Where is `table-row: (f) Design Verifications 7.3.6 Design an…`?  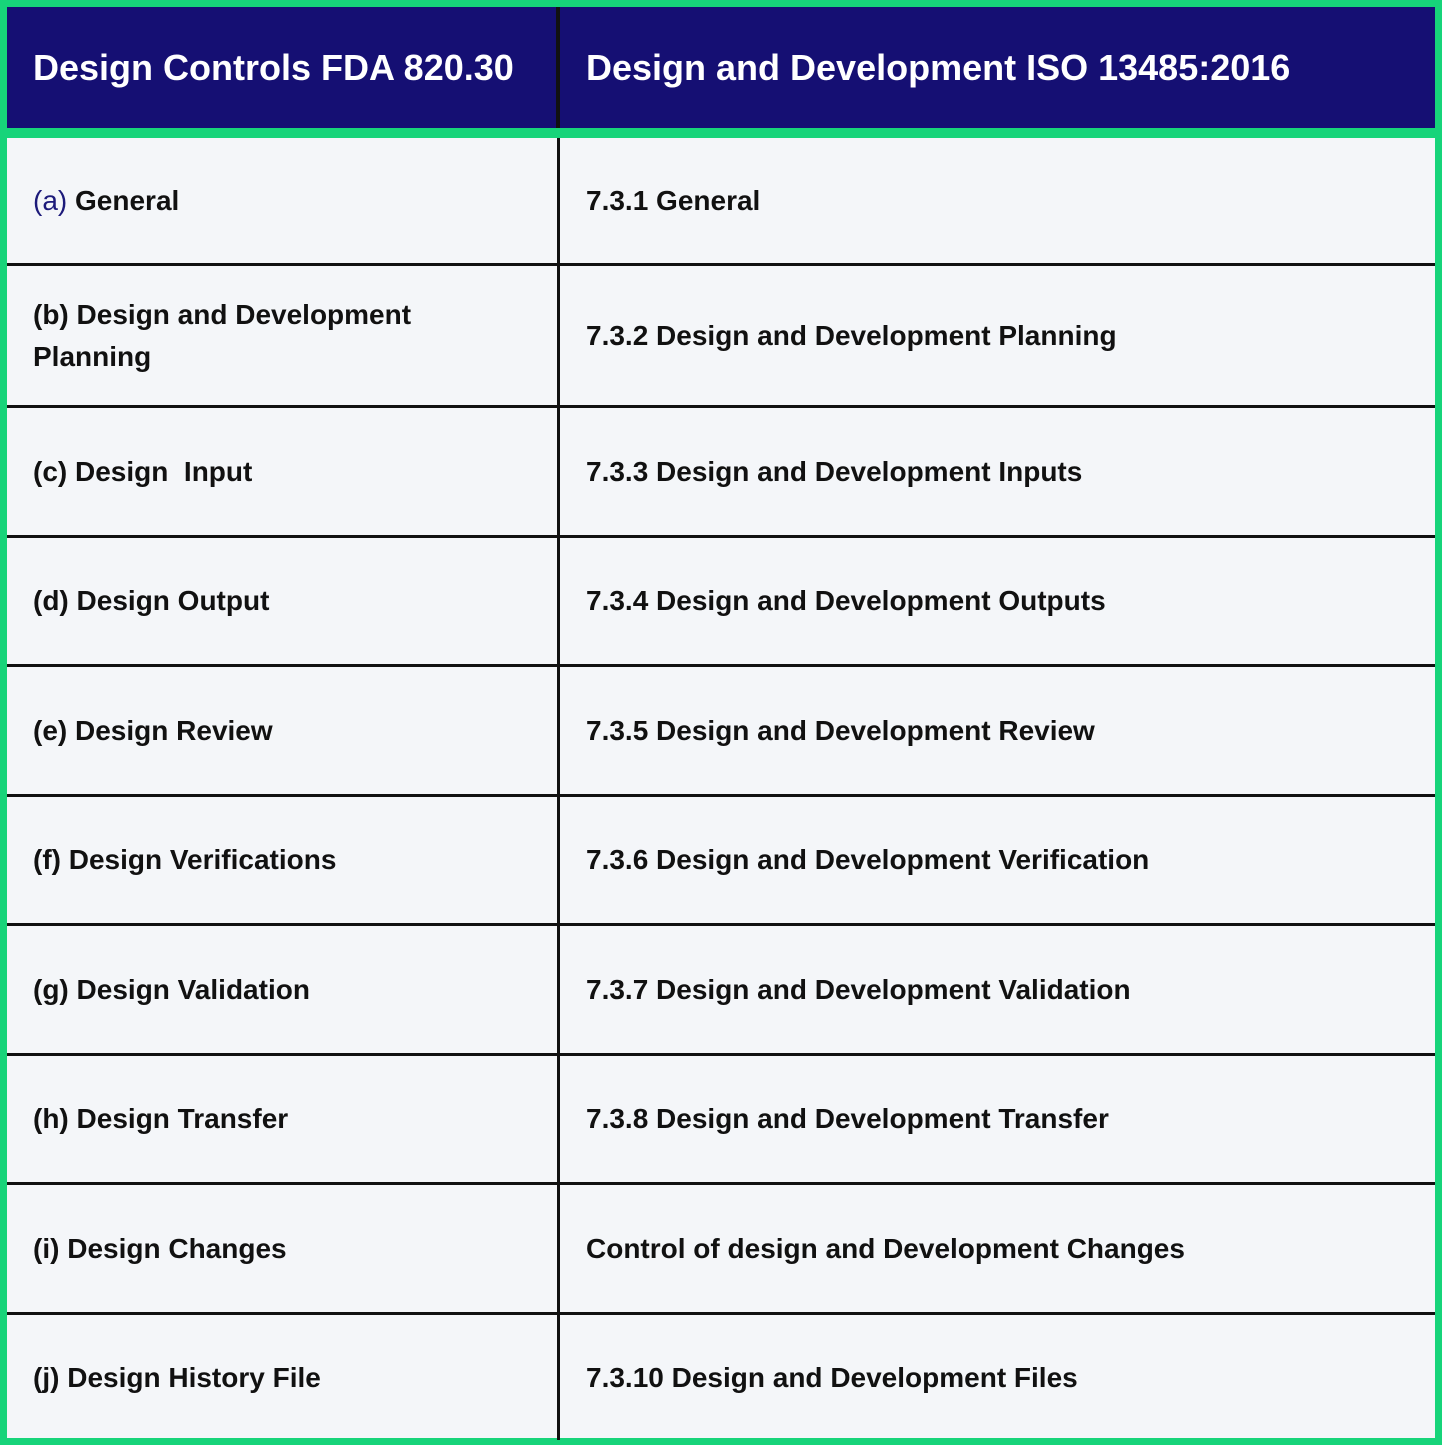 table-row: (f) Design Verifications 7.3.6 Design an… is located at coordinates (721, 861).